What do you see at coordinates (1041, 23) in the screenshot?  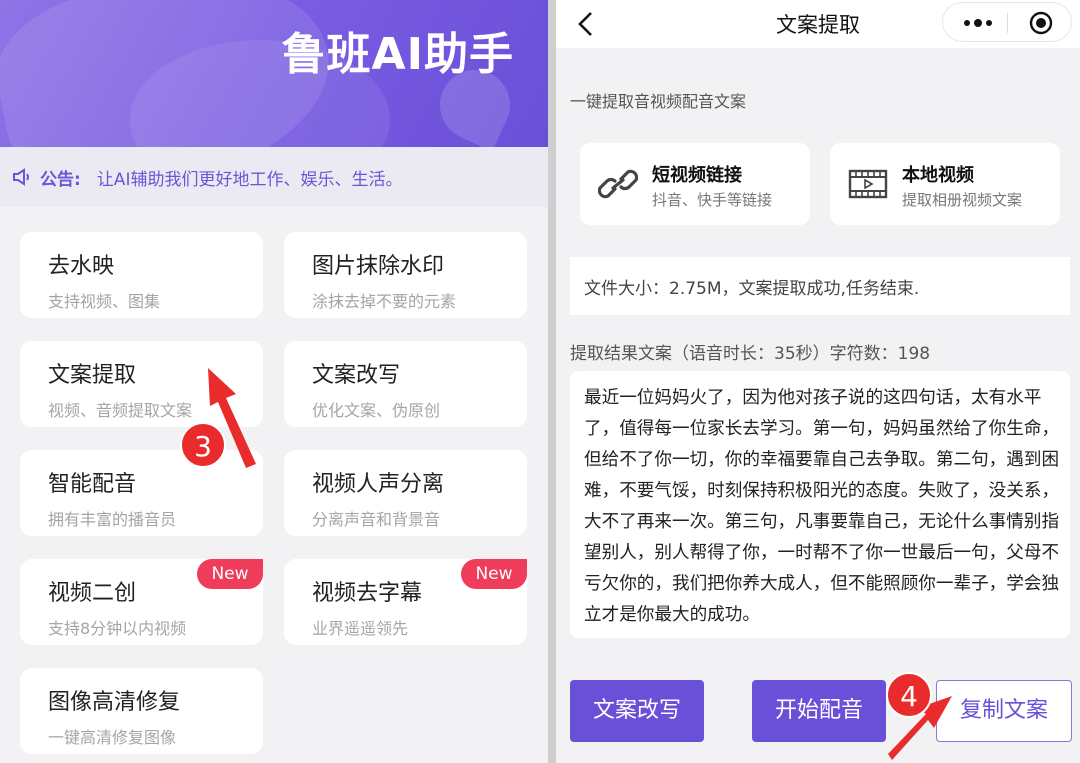 I see `close-target-icon` at bounding box center [1041, 23].